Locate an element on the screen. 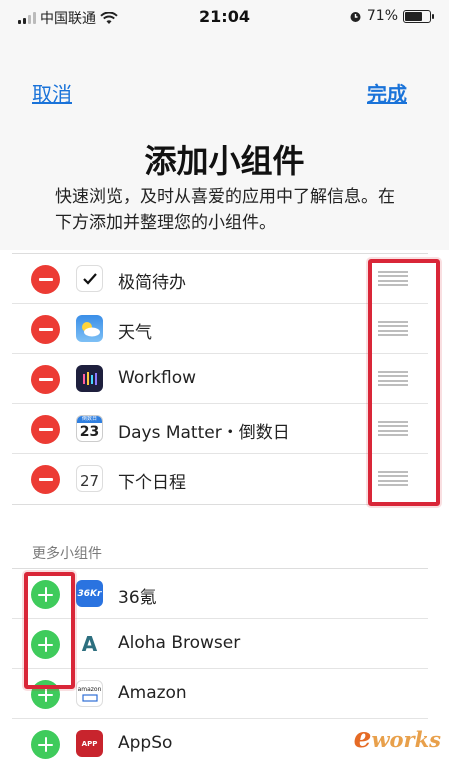 Image resolution: width=449 pixels, height=764 pixels. eworks-watermark: eworks is located at coordinates (397, 737).